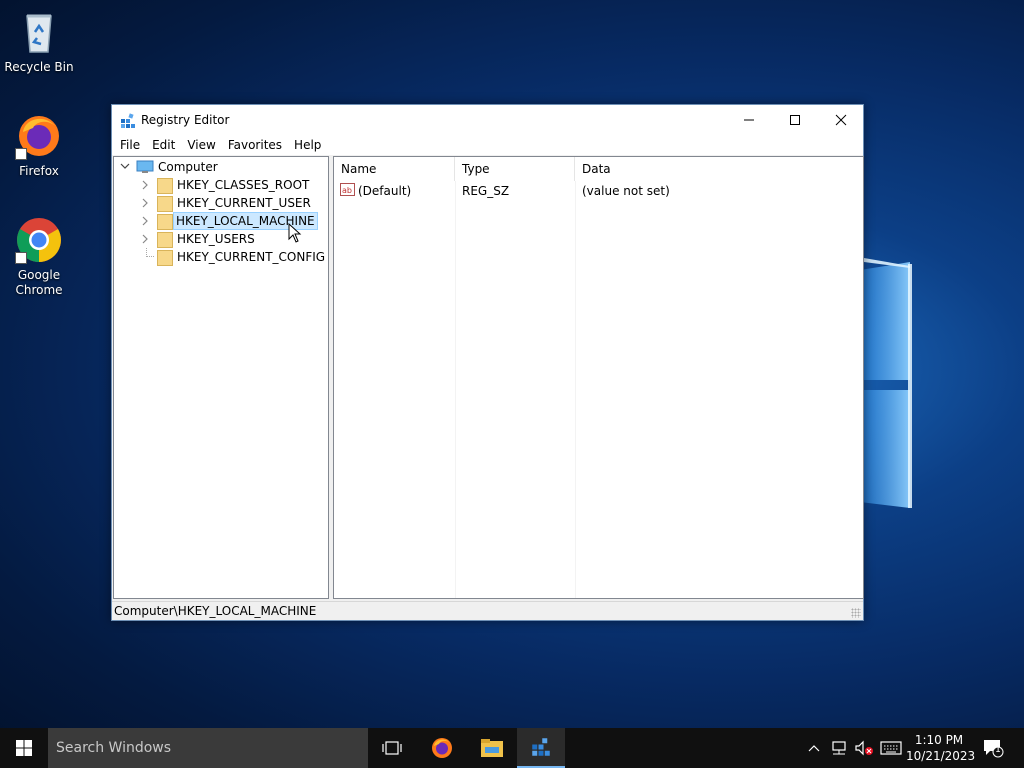  I want to click on mouse-cursor-icon, so click(295, 233).